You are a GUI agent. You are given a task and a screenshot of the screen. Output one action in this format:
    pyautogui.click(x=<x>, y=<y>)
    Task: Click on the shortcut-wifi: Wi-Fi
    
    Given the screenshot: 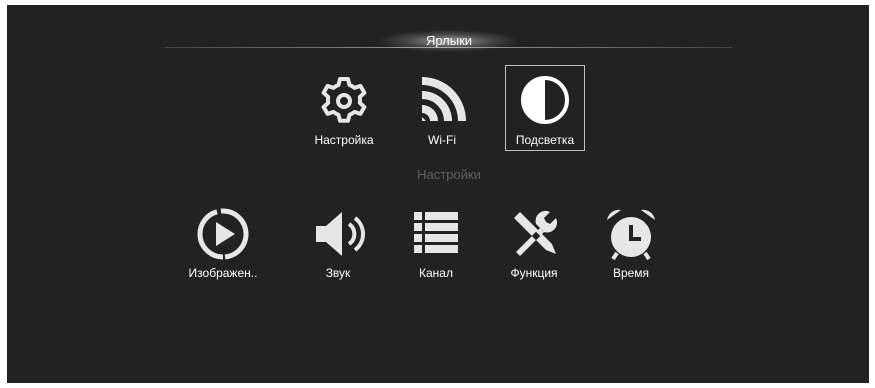 What is the action you would take?
    pyautogui.click(x=442, y=109)
    